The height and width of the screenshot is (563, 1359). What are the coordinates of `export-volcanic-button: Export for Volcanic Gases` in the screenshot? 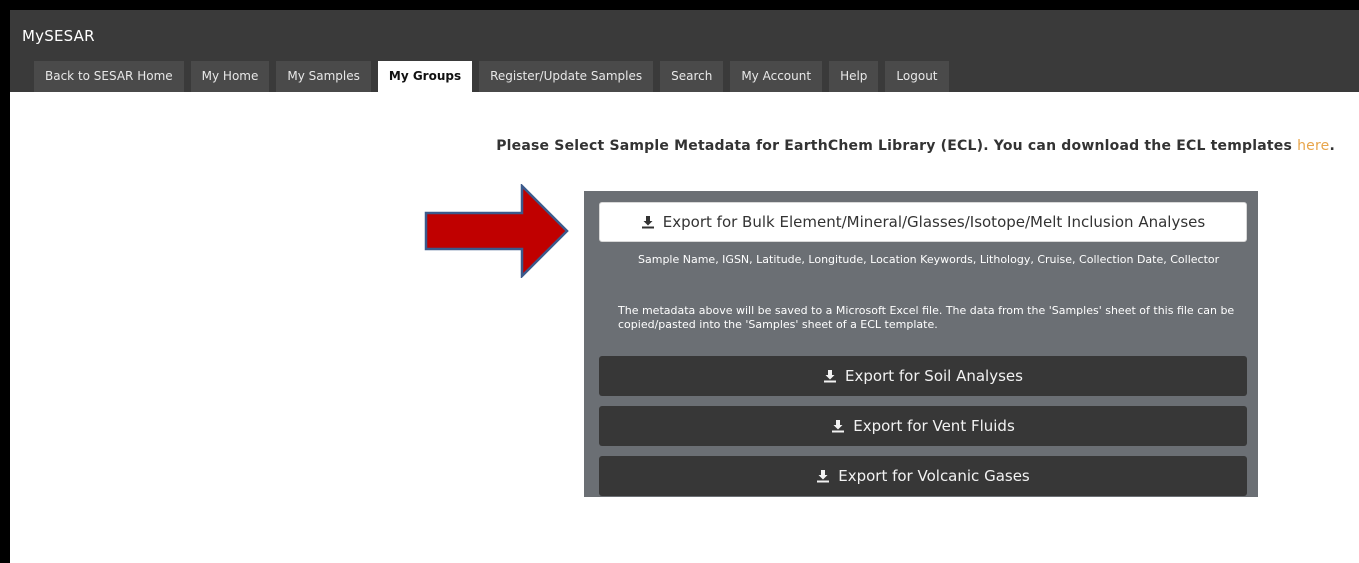 It's located at (923, 476).